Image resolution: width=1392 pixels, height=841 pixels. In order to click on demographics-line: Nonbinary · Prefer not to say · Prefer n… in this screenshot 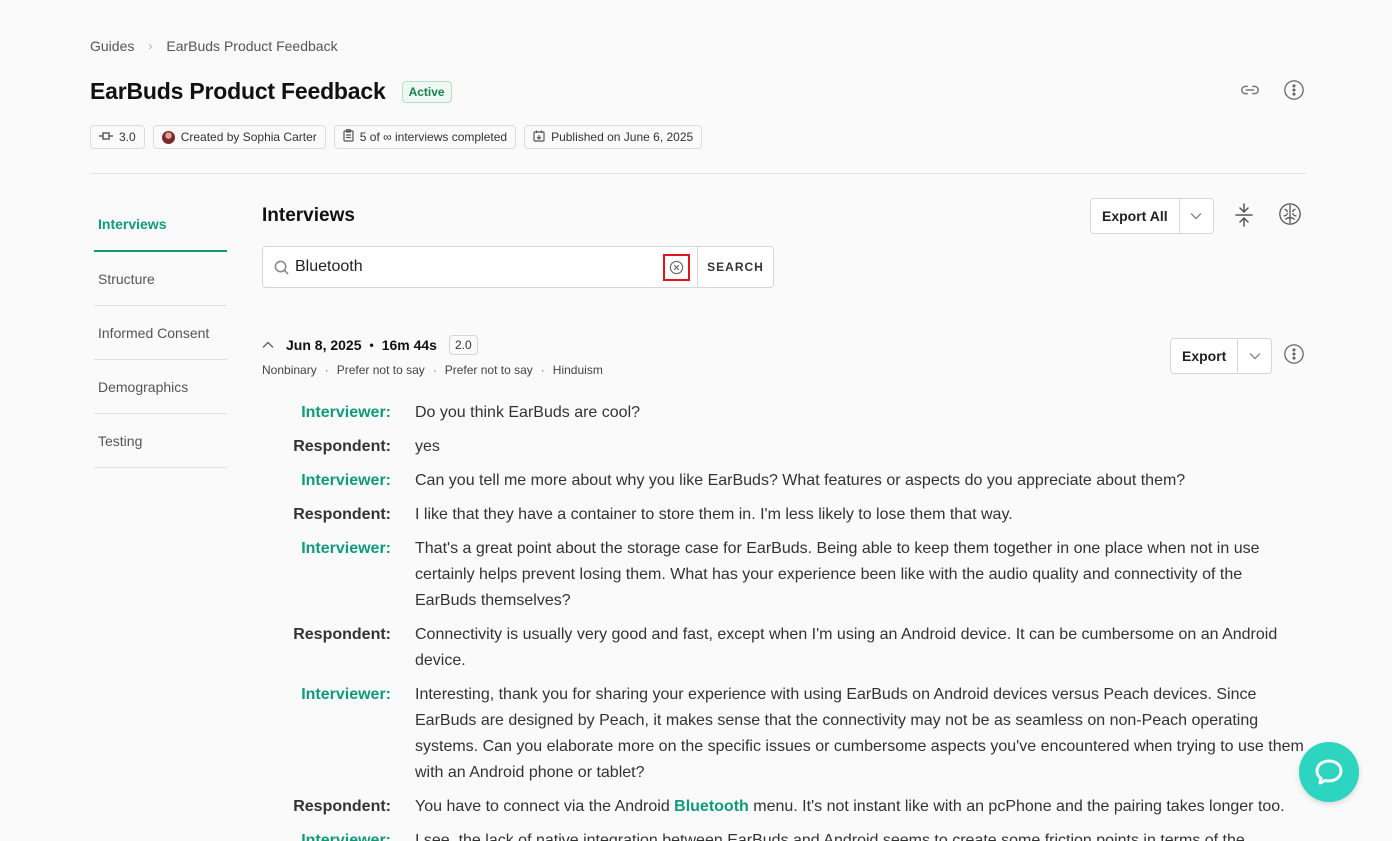, I will do `click(432, 370)`.